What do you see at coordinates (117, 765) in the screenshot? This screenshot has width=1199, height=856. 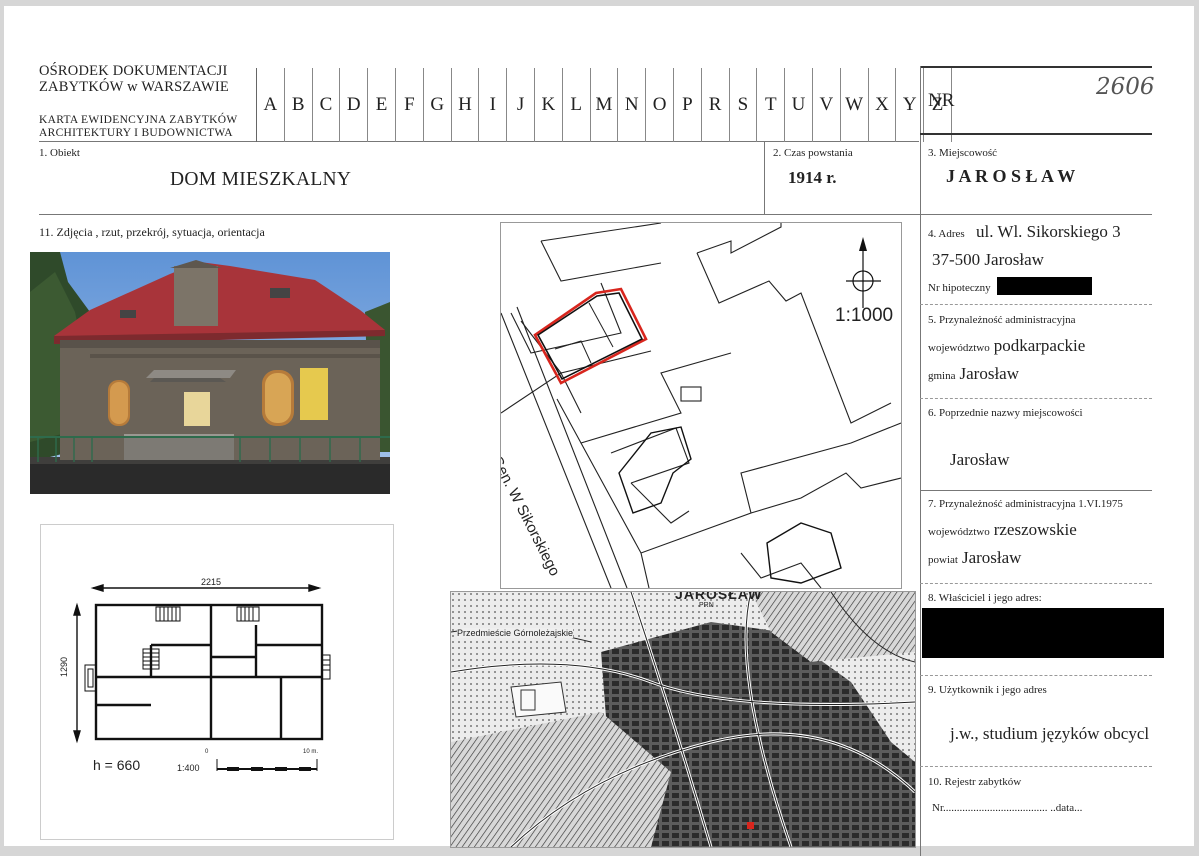 I see `plan-height-label: h = 660` at bounding box center [117, 765].